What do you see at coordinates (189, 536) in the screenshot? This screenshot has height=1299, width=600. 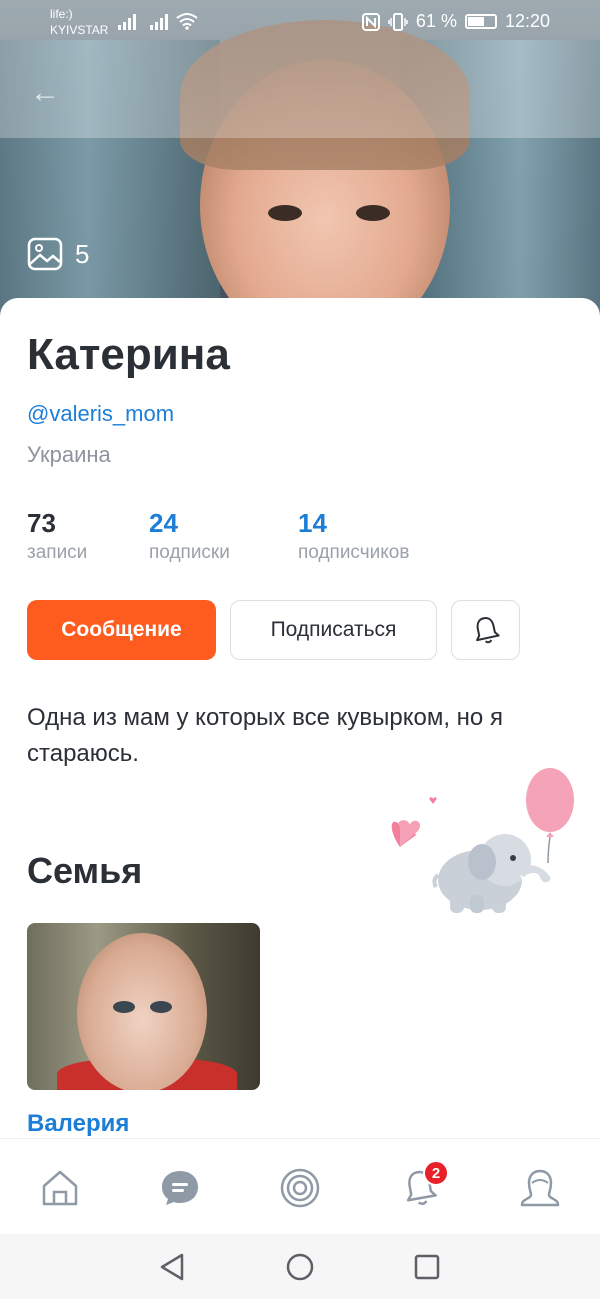 I see `stat-following: 24 подписки` at bounding box center [189, 536].